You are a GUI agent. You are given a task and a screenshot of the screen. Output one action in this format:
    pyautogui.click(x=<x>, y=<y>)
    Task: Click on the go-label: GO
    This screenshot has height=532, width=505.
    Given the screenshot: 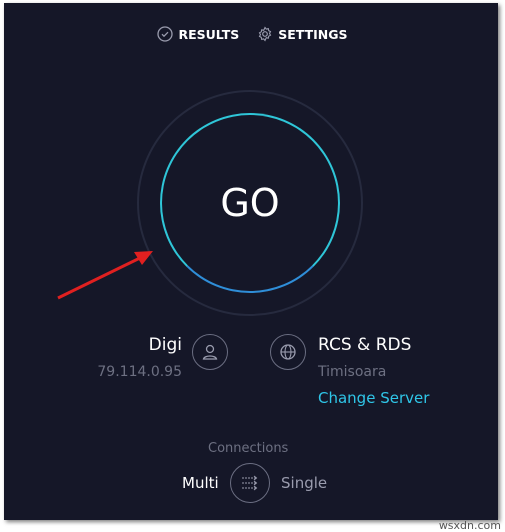 What is the action you would take?
    pyautogui.click(x=250, y=203)
    